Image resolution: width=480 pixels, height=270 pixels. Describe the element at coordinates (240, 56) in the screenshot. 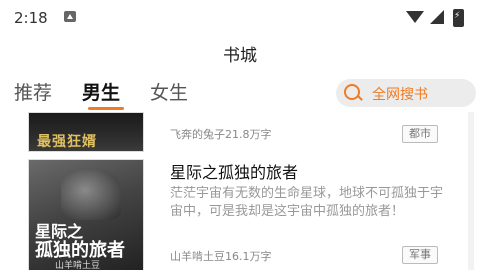

I see `page-title: 书城` at that location.